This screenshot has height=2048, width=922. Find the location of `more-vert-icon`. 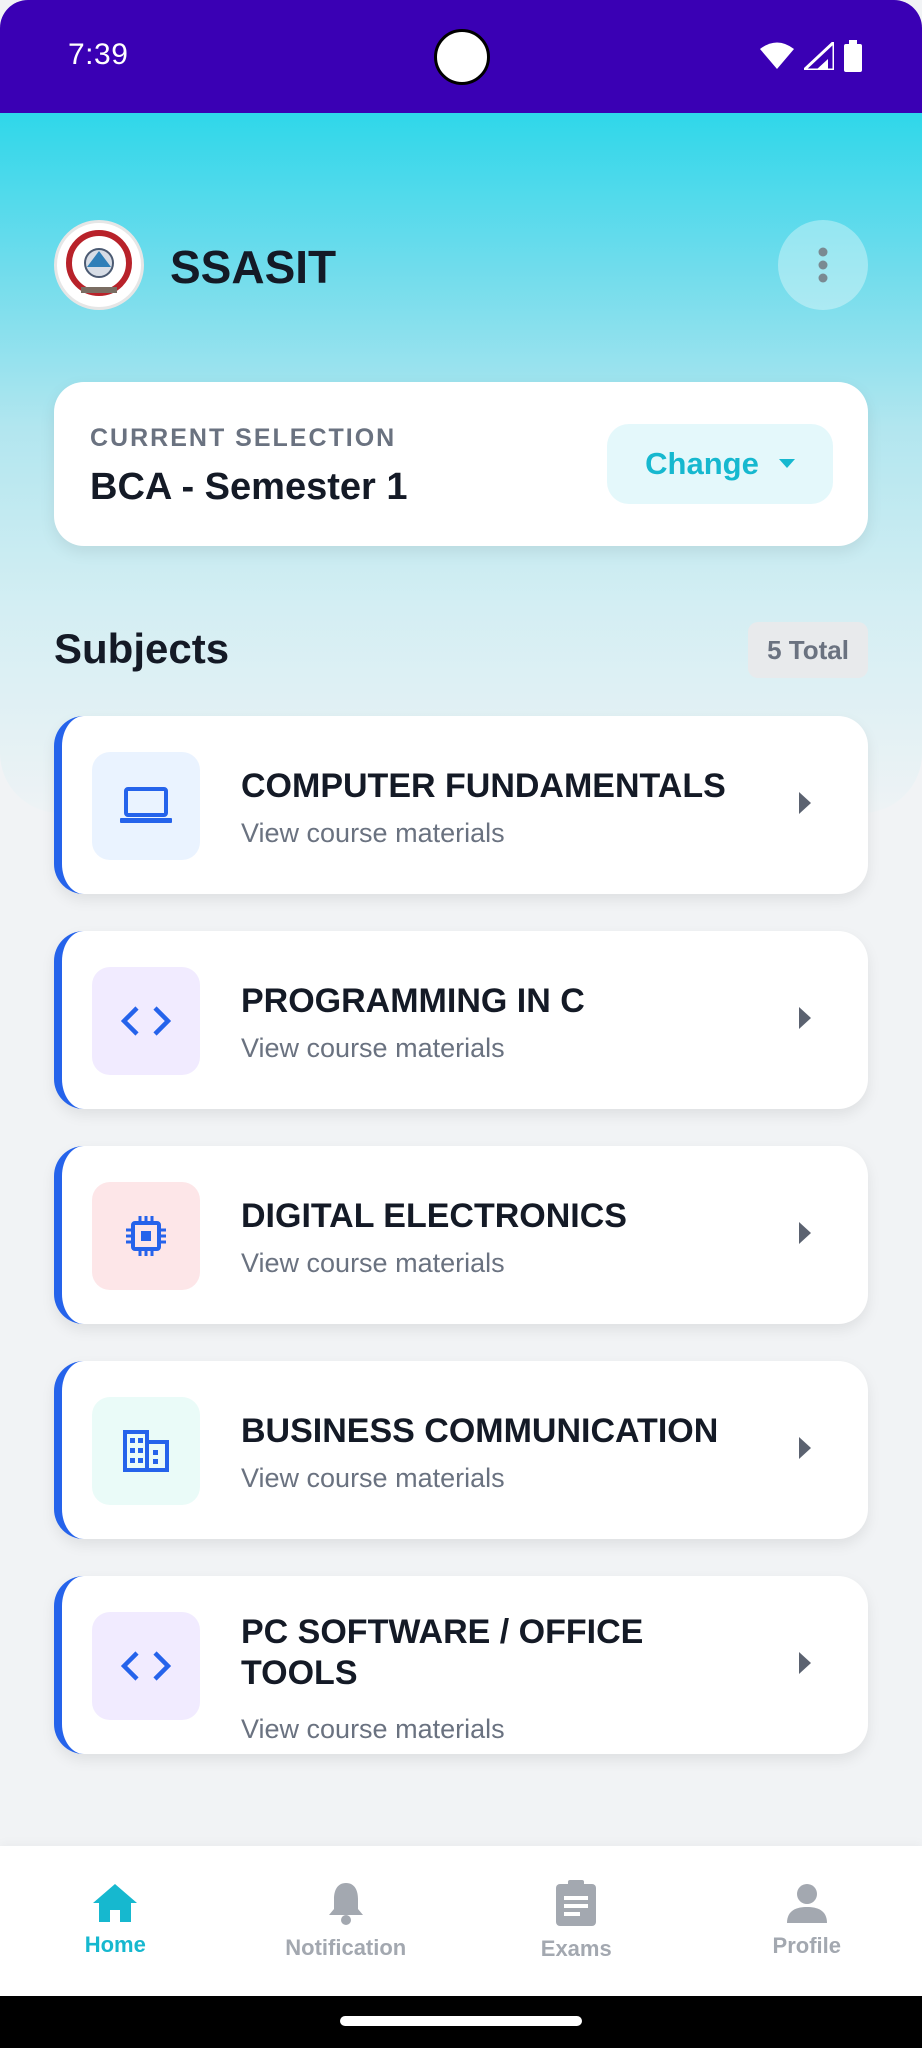

more-vert-icon is located at coordinates (823, 265).